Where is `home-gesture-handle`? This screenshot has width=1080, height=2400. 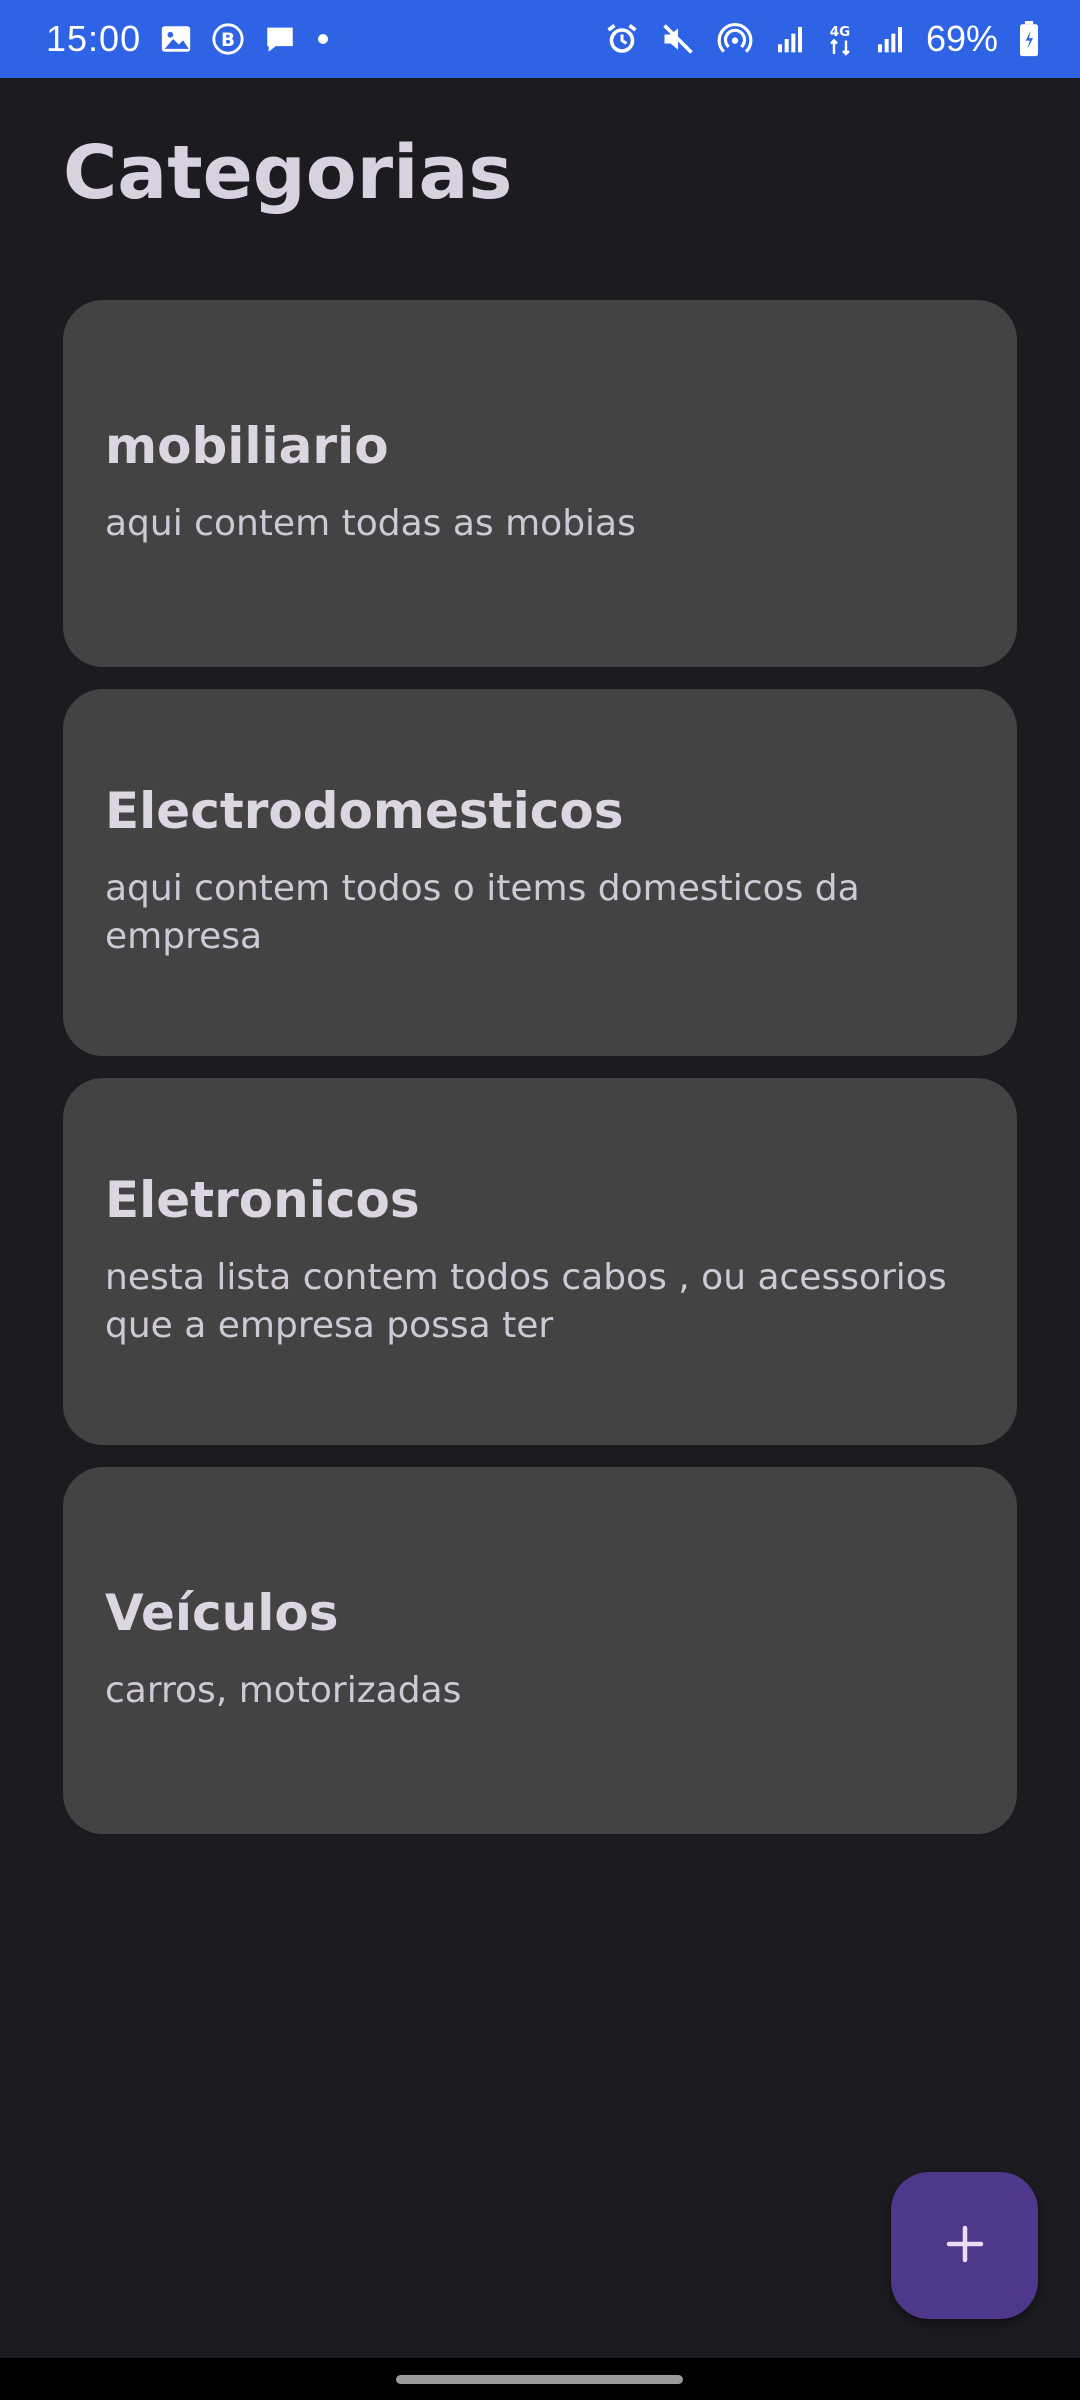
home-gesture-handle is located at coordinates (539, 2379).